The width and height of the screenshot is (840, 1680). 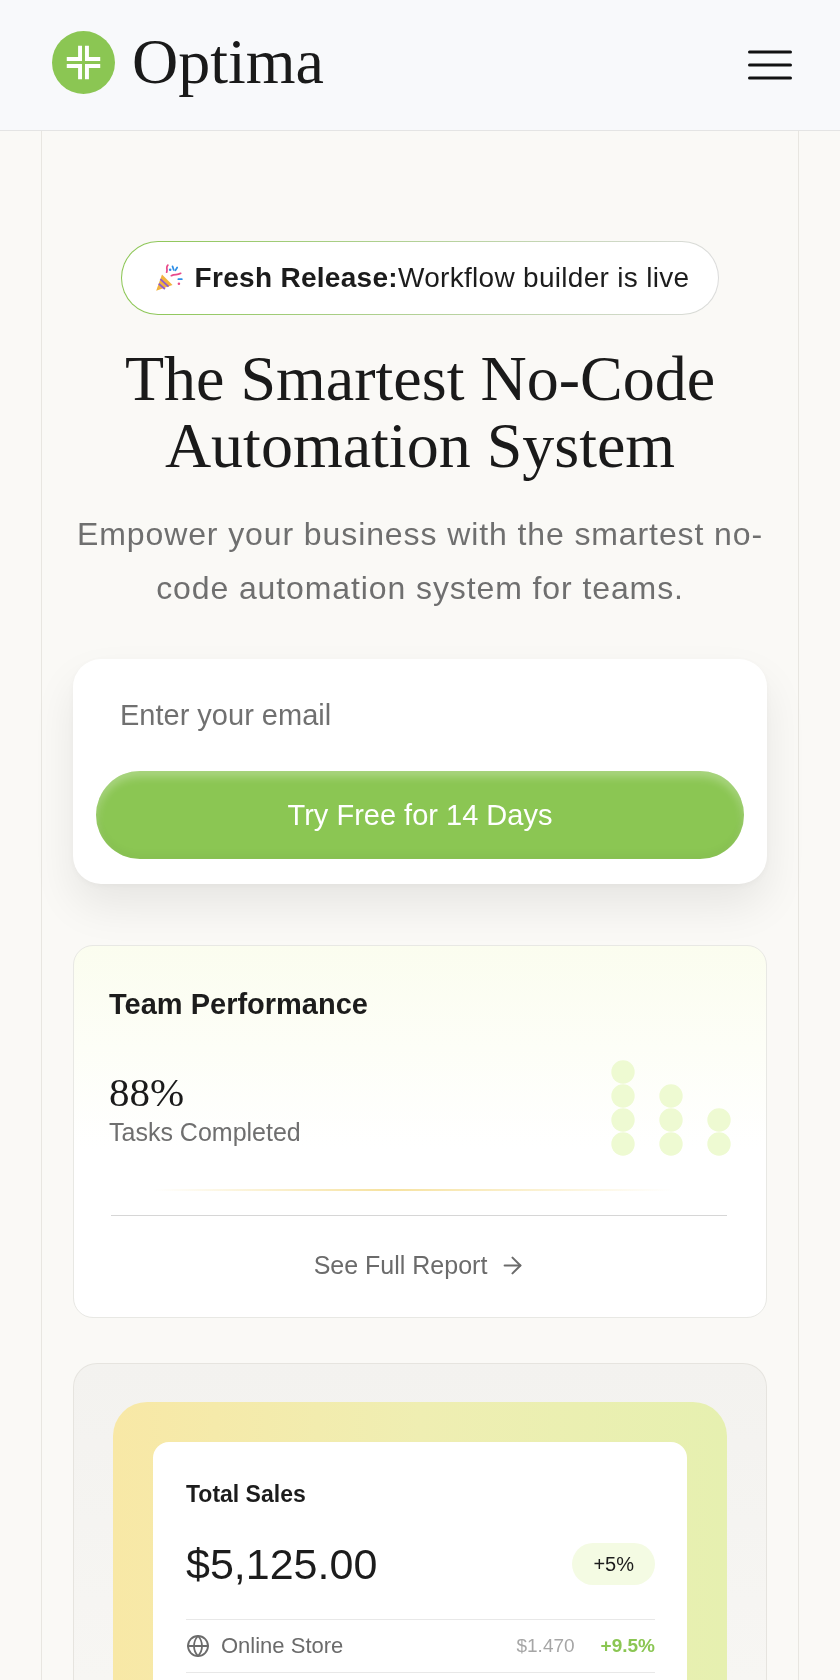 I want to click on card-title: Team Performance, so click(x=239, y=1004).